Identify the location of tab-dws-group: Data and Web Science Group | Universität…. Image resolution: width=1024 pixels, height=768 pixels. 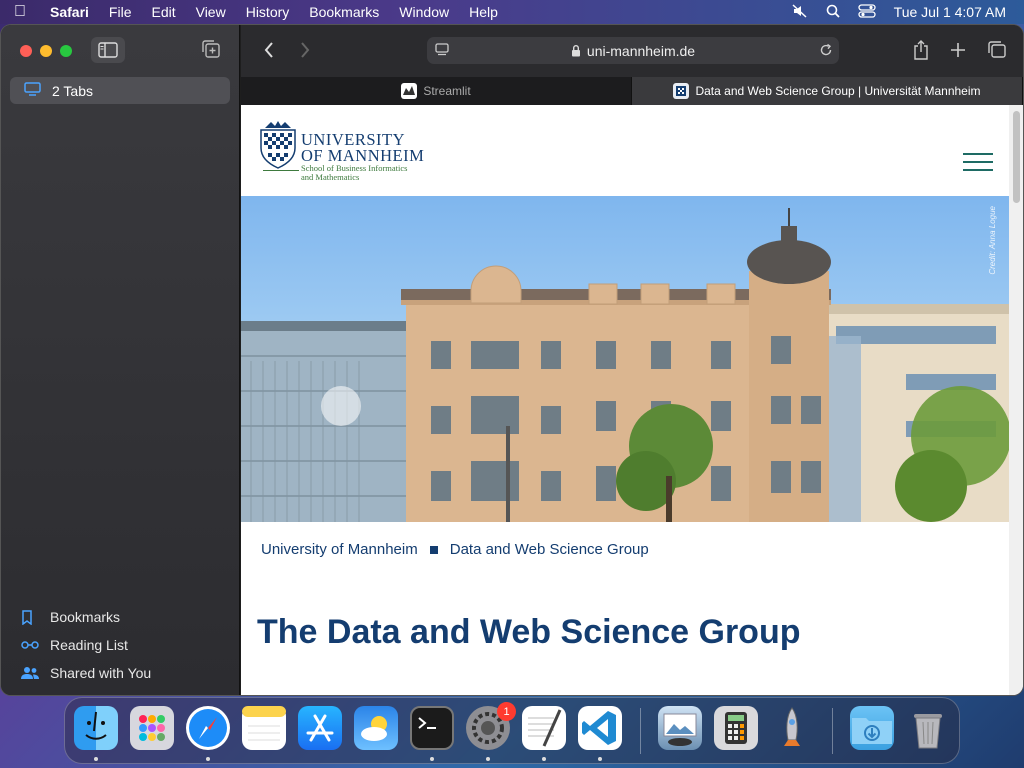
(827, 91).